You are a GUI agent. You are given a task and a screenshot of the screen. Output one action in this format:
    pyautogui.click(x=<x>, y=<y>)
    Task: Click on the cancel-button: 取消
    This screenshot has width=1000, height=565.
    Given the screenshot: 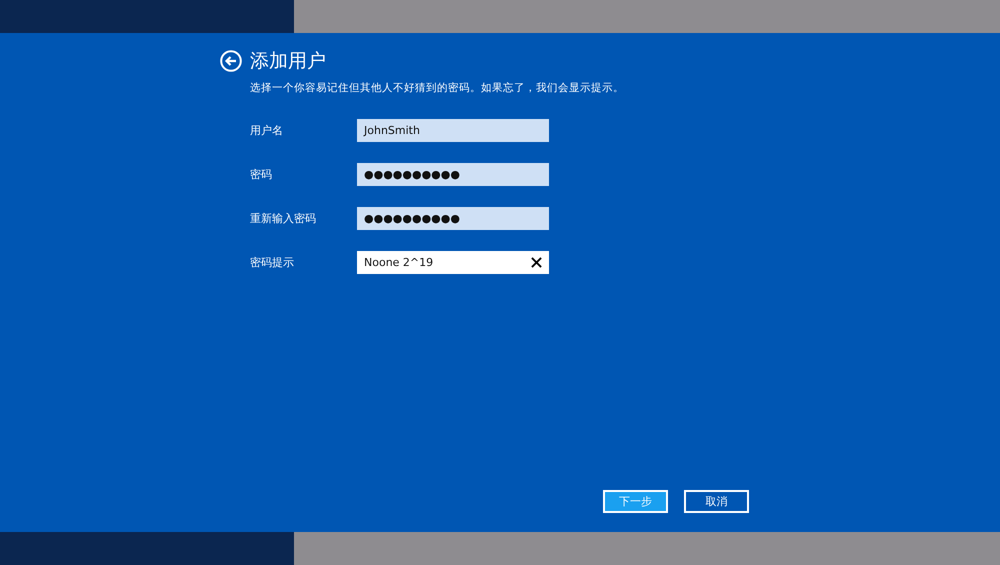 What is the action you would take?
    pyautogui.click(x=716, y=501)
    